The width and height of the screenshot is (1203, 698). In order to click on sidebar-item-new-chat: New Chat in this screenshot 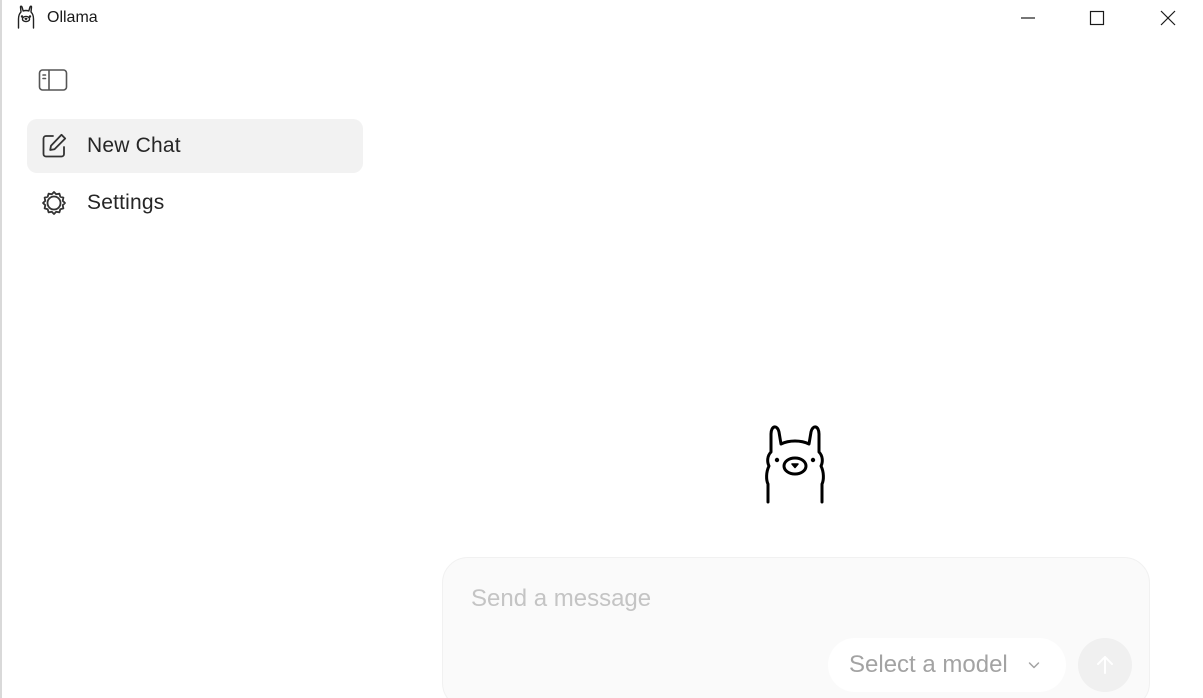, I will do `click(195, 146)`.